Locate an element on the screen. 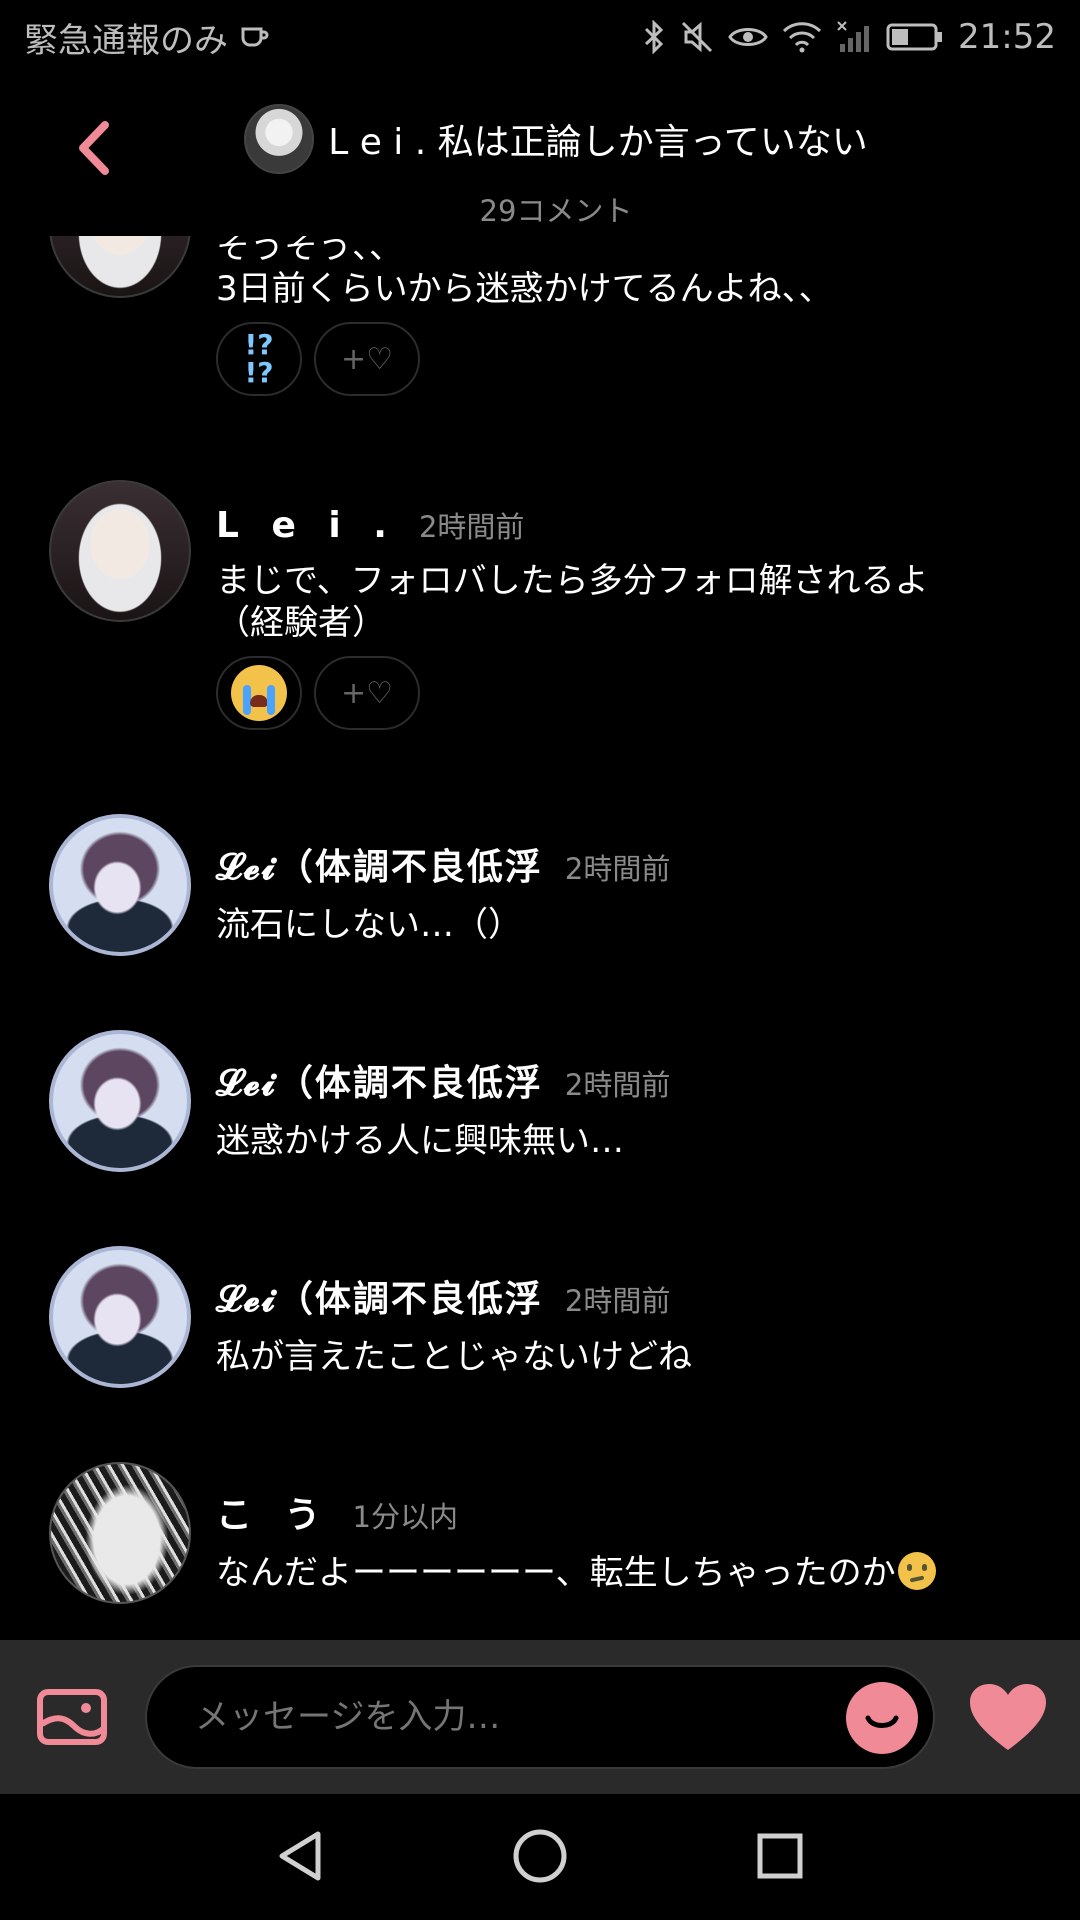 This screenshot has height=1920, width=1080. comment-text-line: そうそう、、 is located at coordinates (309, 251).